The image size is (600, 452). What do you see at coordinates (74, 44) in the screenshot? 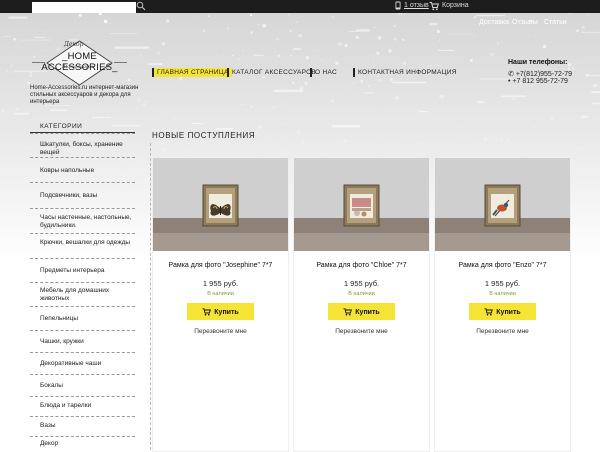
I see `logo-top-text: Декор` at bounding box center [74, 44].